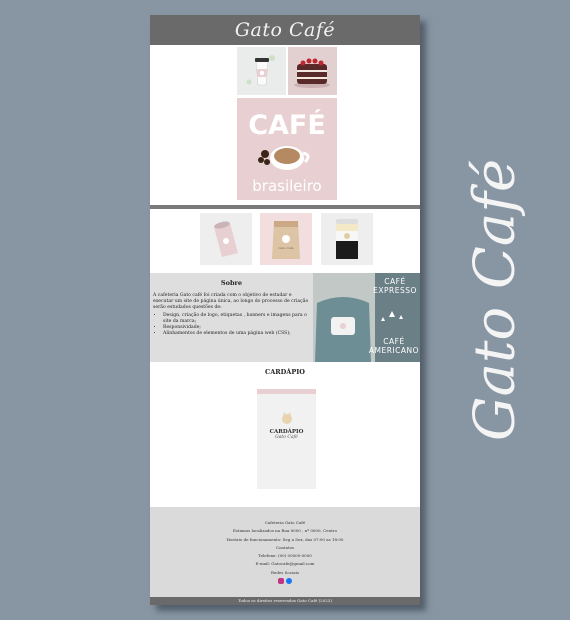  I want to click on cafe-brasileiro-banner: CAFÉ brasileiro, so click(287, 149).